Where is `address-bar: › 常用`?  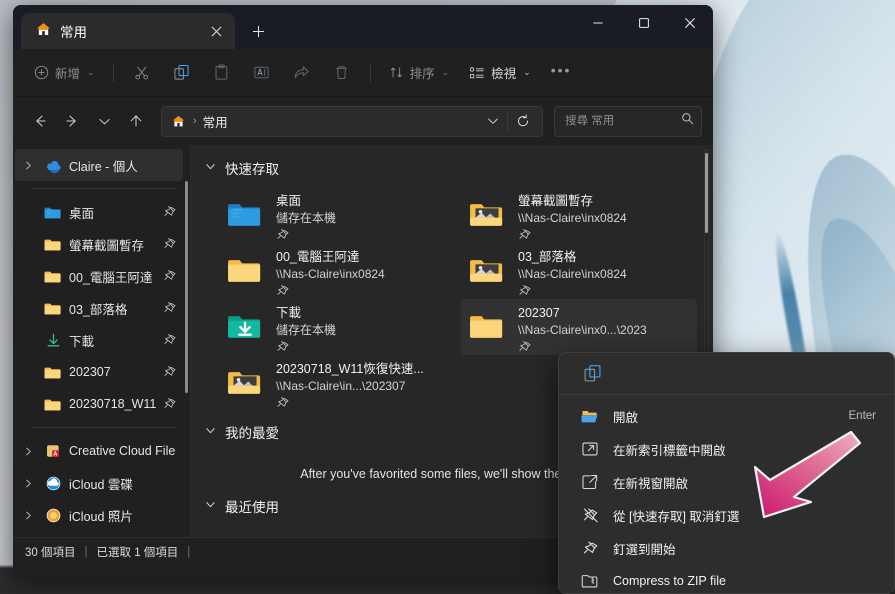 address-bar: › 常用 is located at coordinates (352, 121).